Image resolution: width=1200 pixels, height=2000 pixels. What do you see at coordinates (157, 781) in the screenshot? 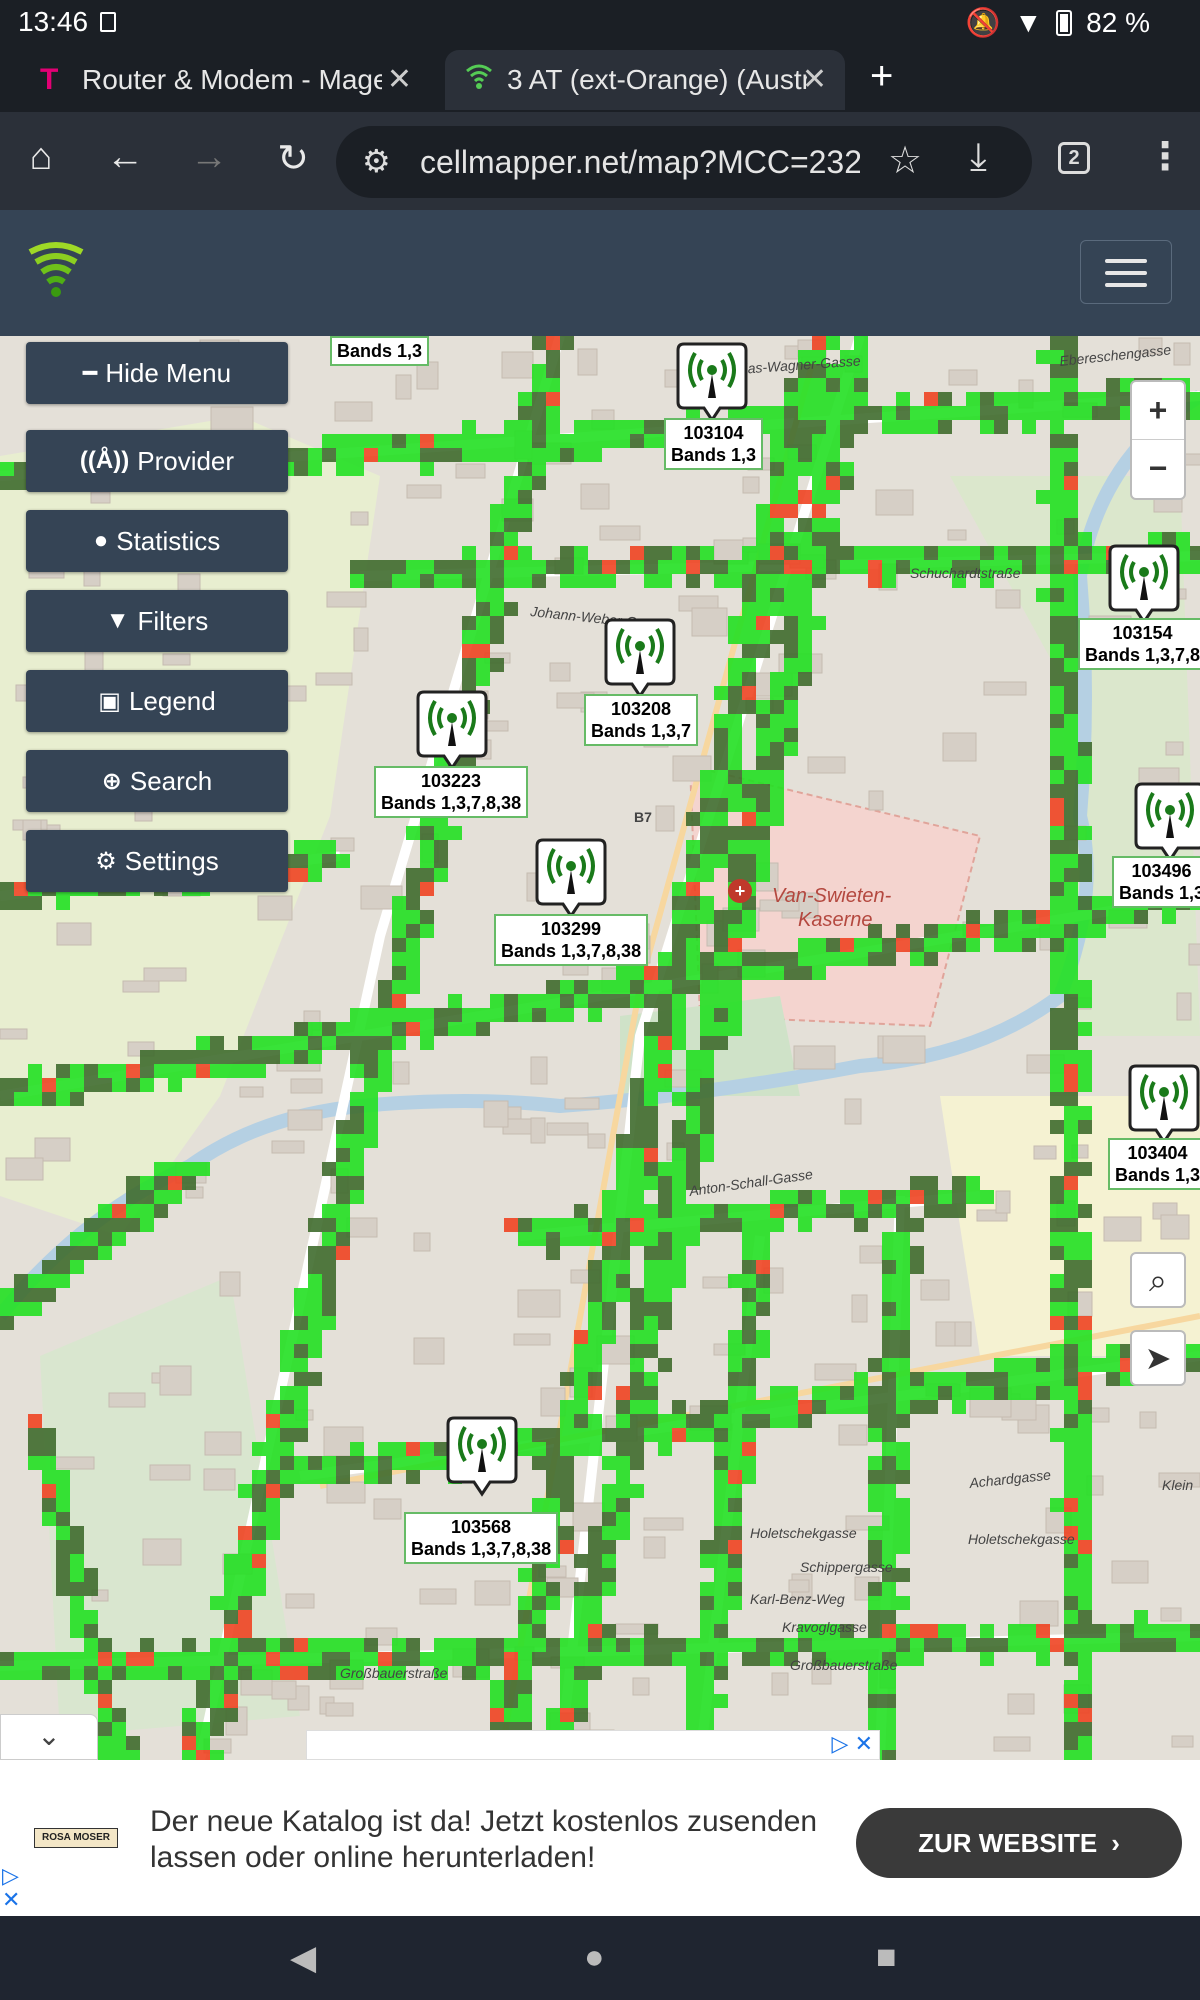
I see `search-button: ⊕ Search` at bounding box center [157, 781].